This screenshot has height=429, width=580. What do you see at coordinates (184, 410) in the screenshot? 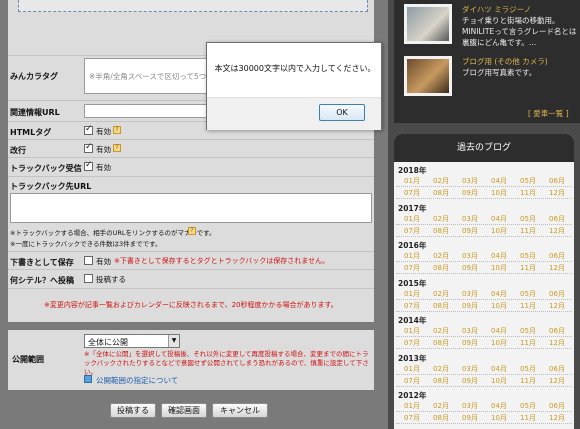
I see `confirm-button: 確認画面` at bounding box center [184, 410].